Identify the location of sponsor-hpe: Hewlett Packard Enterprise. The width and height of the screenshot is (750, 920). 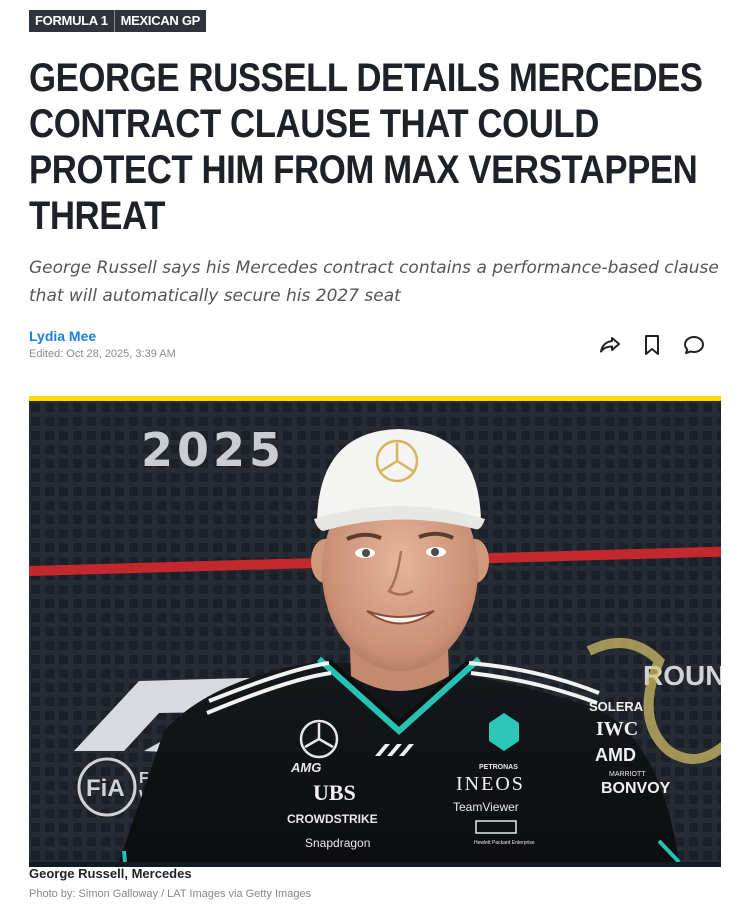
(504, 843).